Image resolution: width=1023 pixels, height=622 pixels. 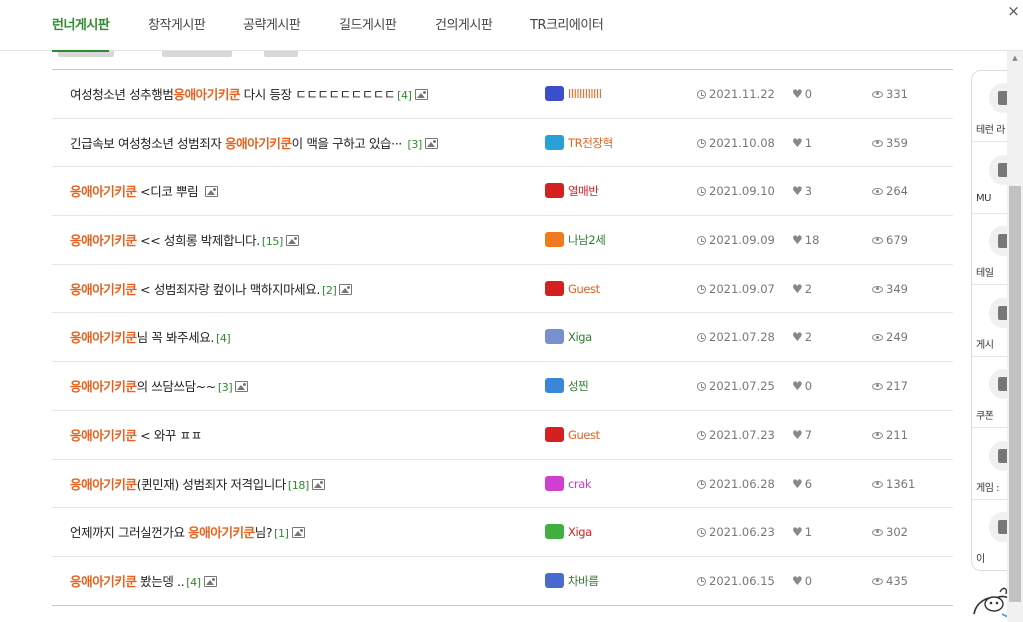 I want to click on tab-guide-board: 공략게시판, so click(x=272, y=25).